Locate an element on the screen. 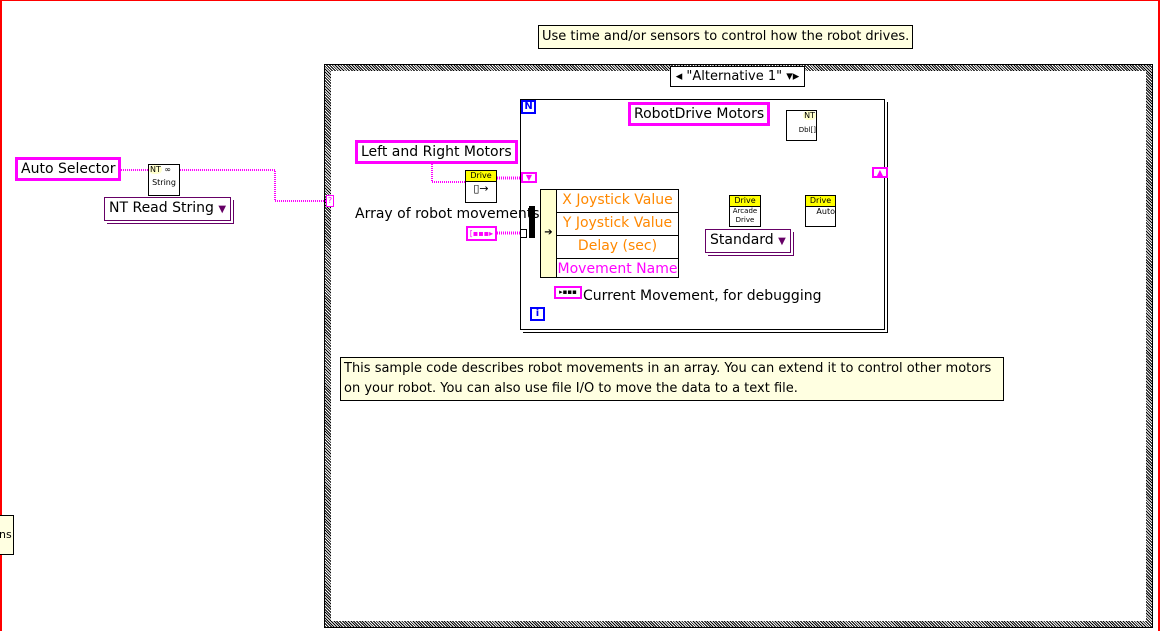  nt-read-string-dropdown: NT Read String ▼ is located at coordinates (168, 209).